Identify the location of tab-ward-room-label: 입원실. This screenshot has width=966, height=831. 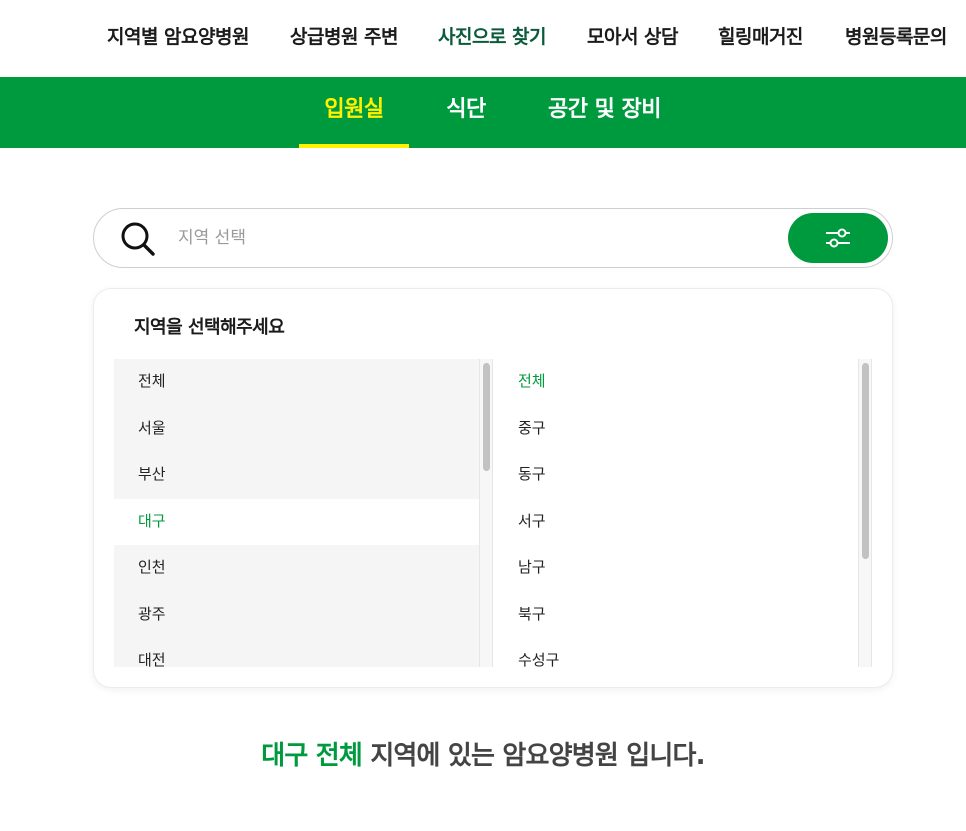
(354, 109).